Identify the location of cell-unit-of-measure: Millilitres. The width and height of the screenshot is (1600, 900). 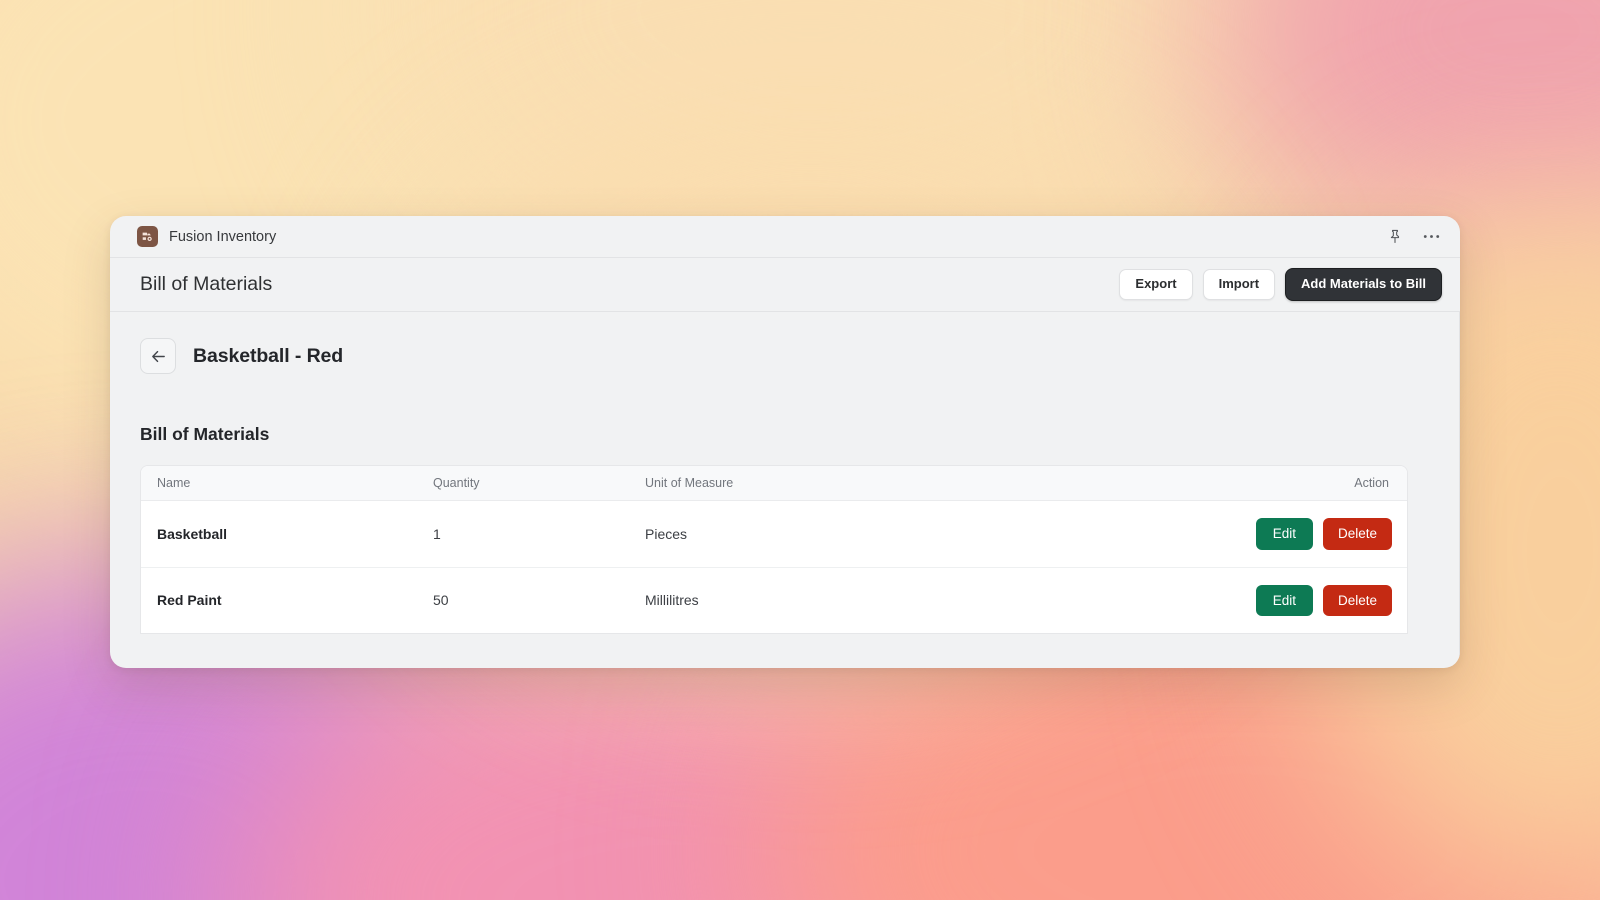
(672, 600).